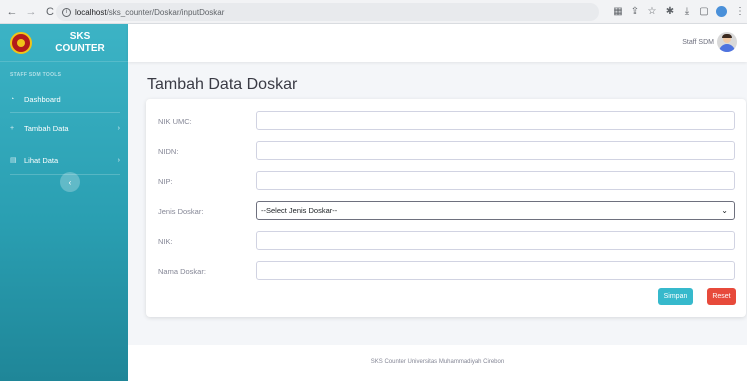 This screenshot has width=747, height=381. Describe the element at coordinates (50, 12) in the screenshot. I see `reload-icon: C` at that location.